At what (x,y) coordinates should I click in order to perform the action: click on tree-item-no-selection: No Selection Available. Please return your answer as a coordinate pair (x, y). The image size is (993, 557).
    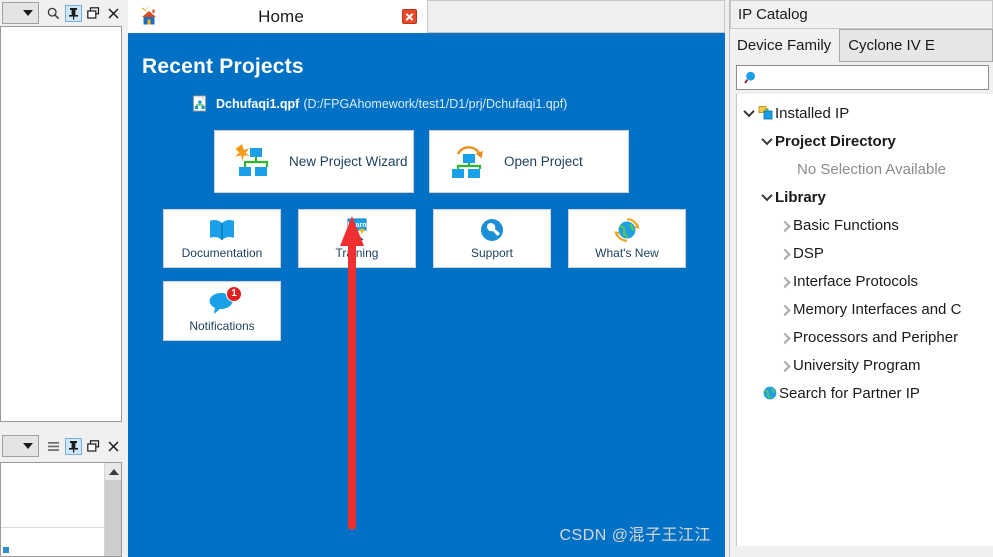
    Looking at the image, I should click on (865, 169).